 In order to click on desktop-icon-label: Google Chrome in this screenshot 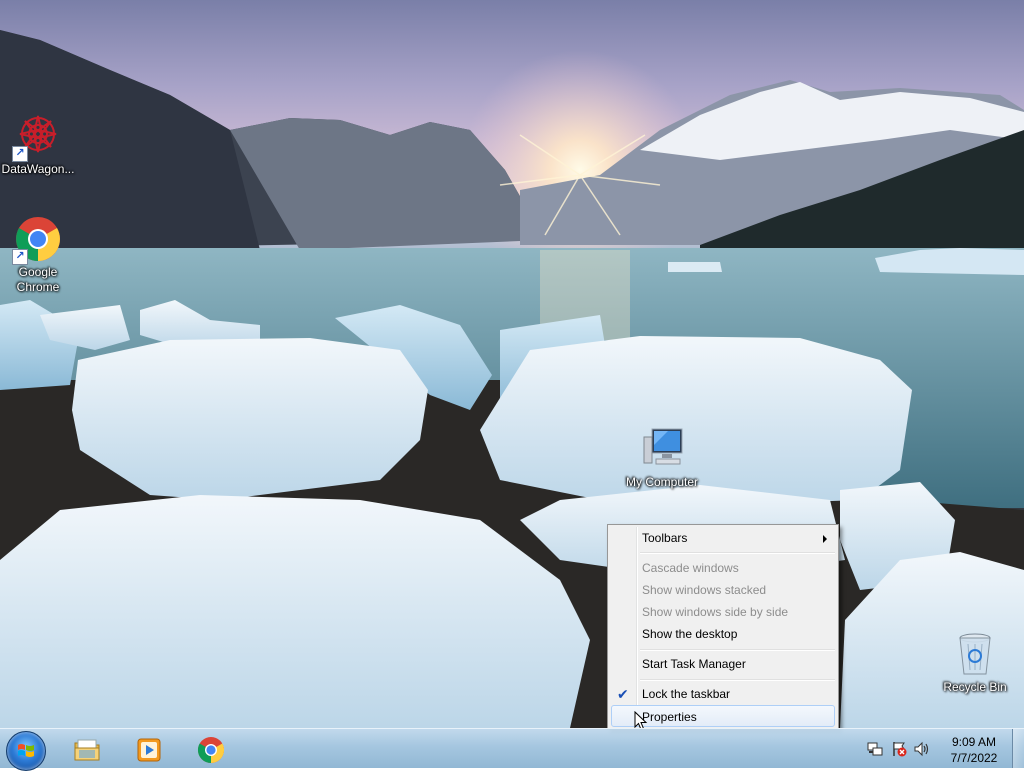, I will do `click(38, 279)`.